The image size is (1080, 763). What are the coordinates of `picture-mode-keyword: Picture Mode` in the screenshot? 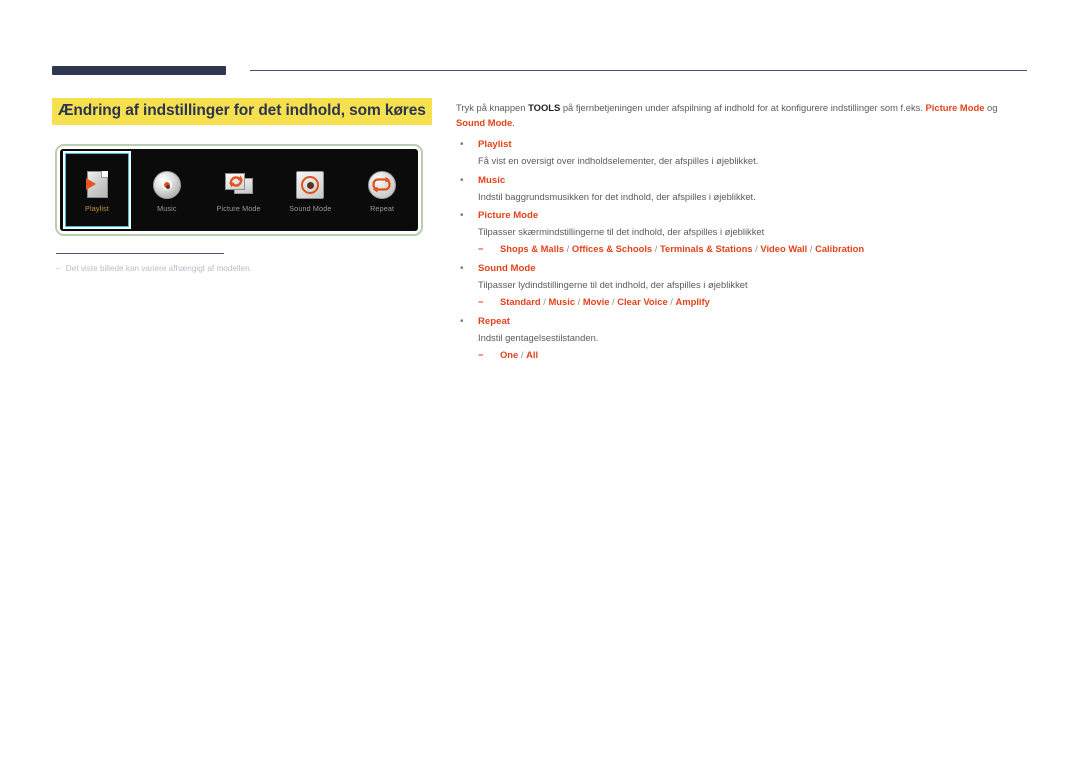 It's located at (955, 107).